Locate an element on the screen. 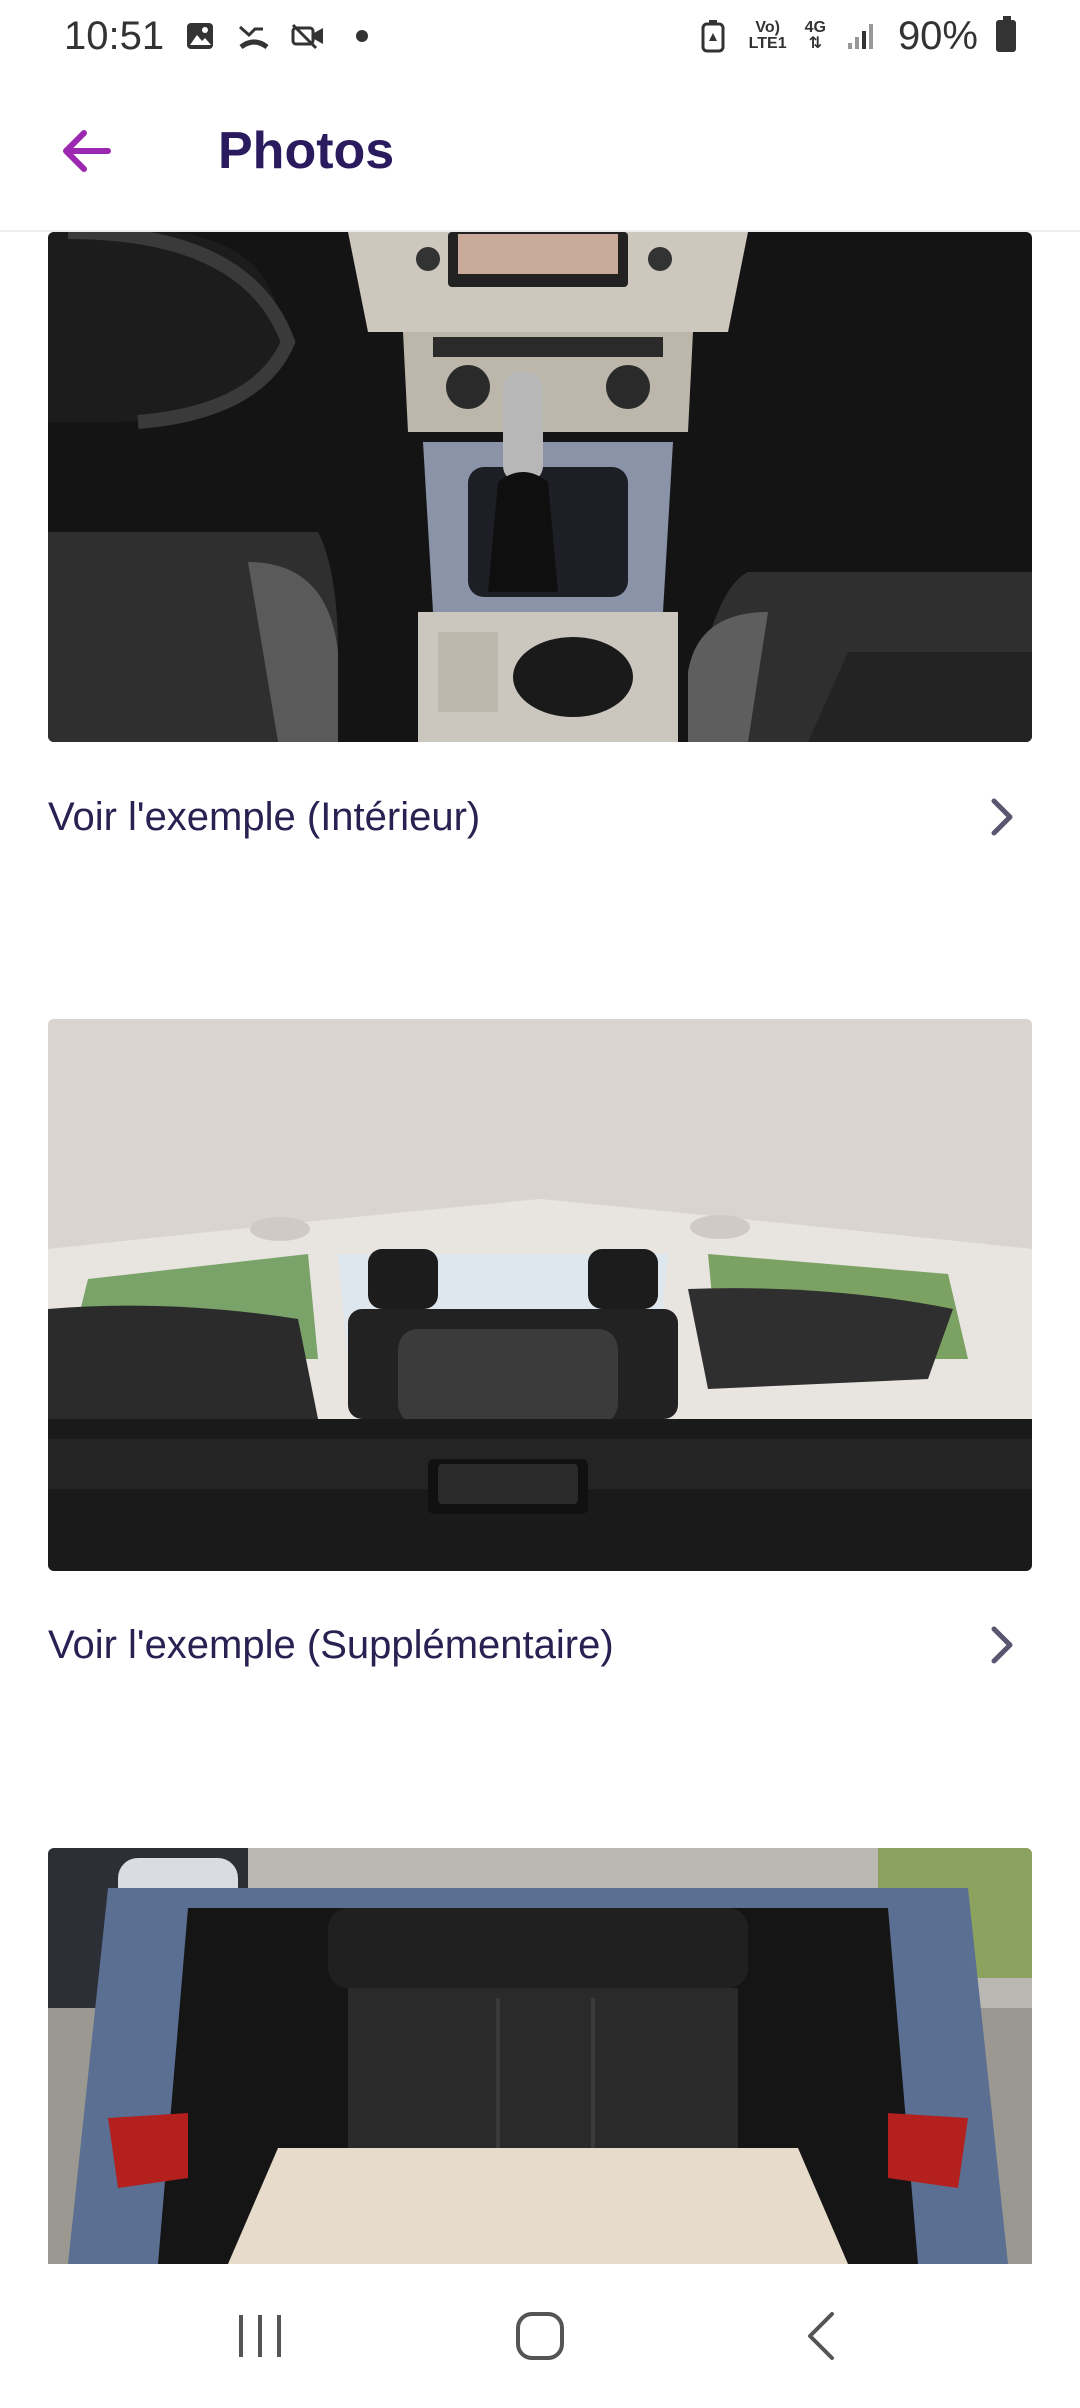  status-time: 10:51 is located at coordinates (114, 35).